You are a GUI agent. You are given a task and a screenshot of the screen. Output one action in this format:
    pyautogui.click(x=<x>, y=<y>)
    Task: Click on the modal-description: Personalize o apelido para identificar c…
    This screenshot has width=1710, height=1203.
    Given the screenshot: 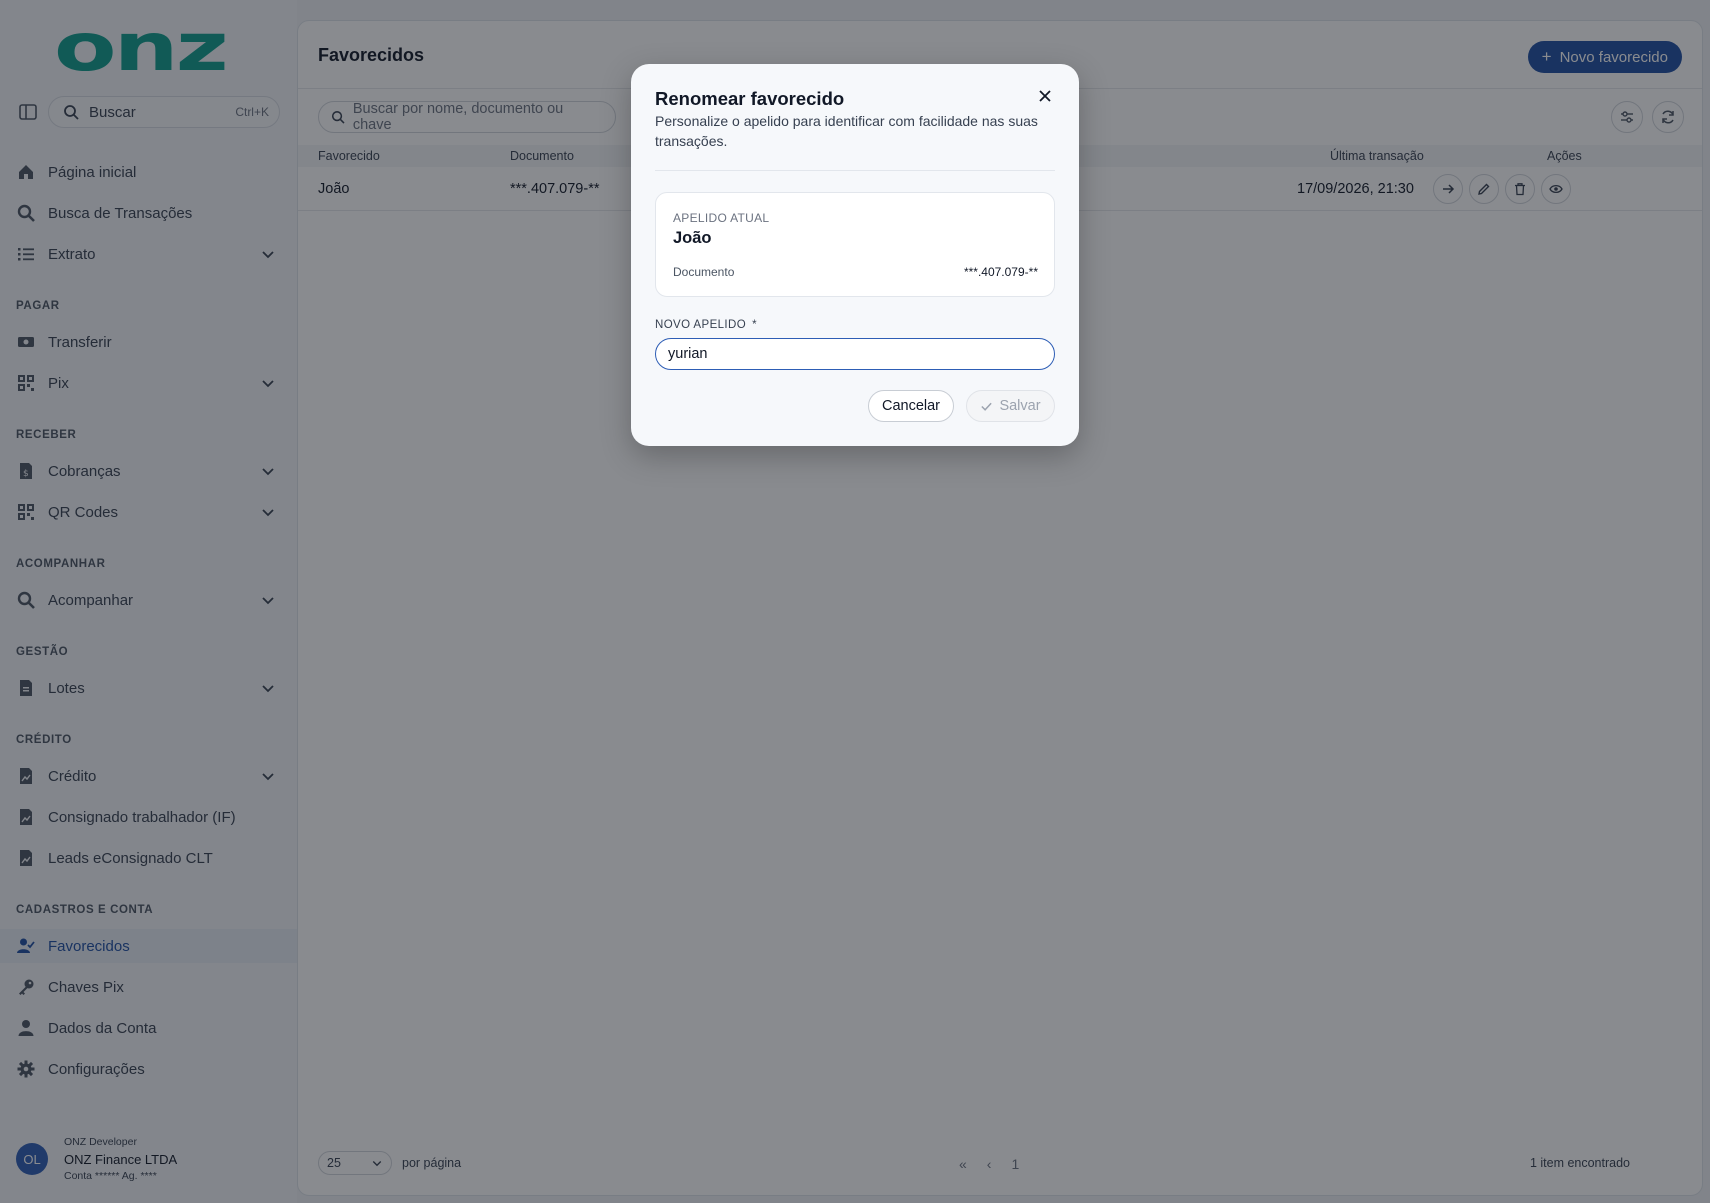 What is the action you would take?
    pyautogui.click(x=846, y=131)
    